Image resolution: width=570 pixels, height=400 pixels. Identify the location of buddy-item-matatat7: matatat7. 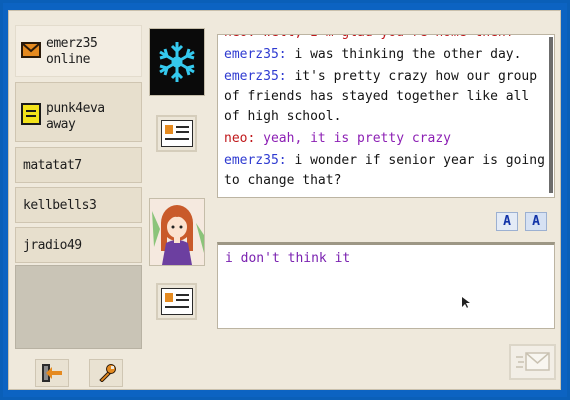
(78, 165).